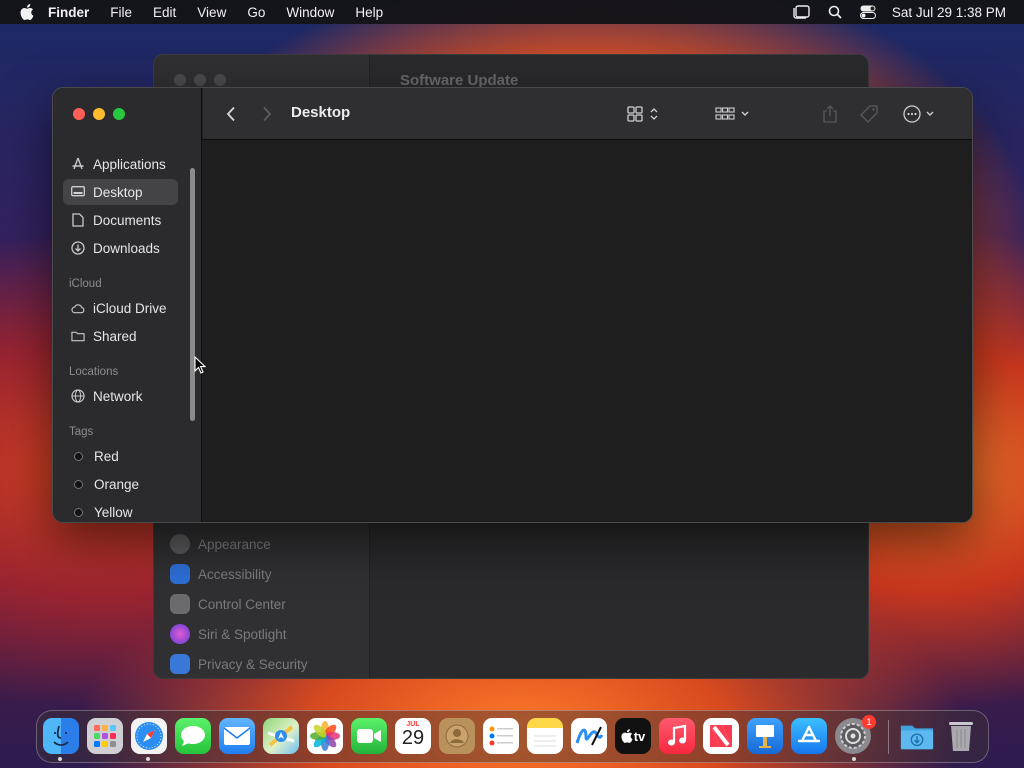  What do you see at coordinates (68, 12) in the screenshot?
I see `menu-app-name: Finder` at bounding box center [68, 12].